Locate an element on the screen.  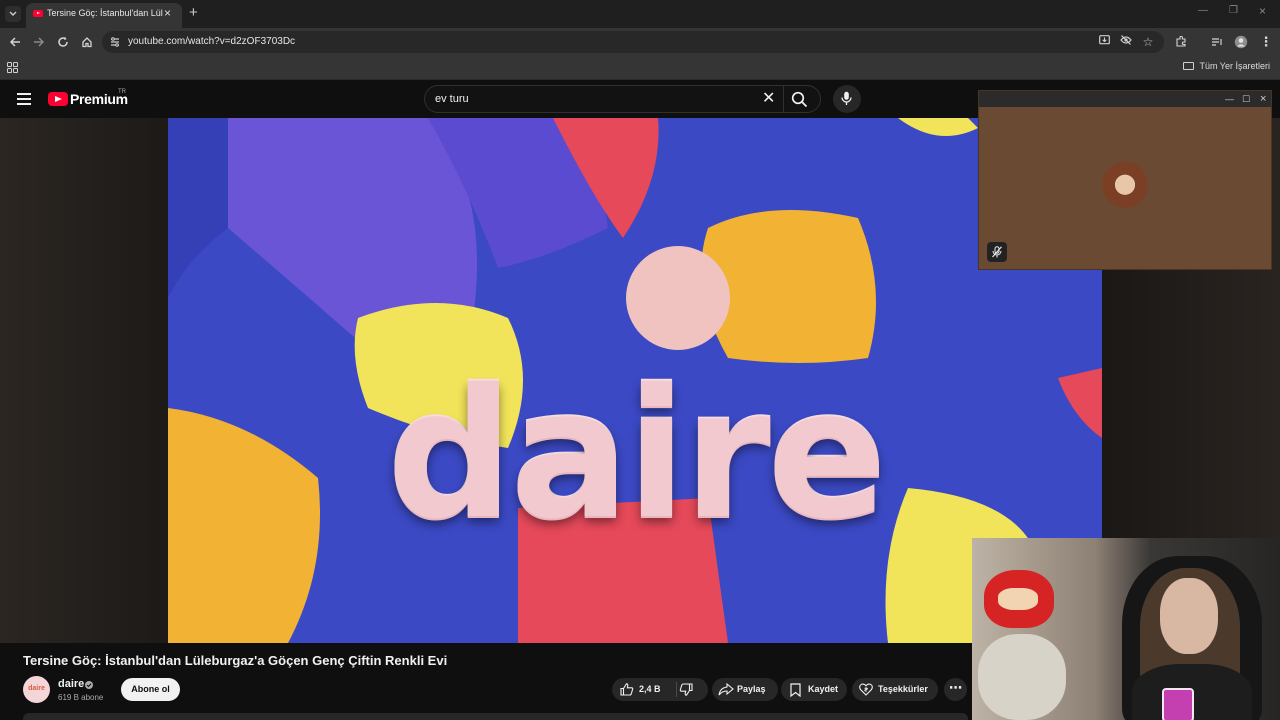
search-input: ev turu is located at coordinates (452, 99).